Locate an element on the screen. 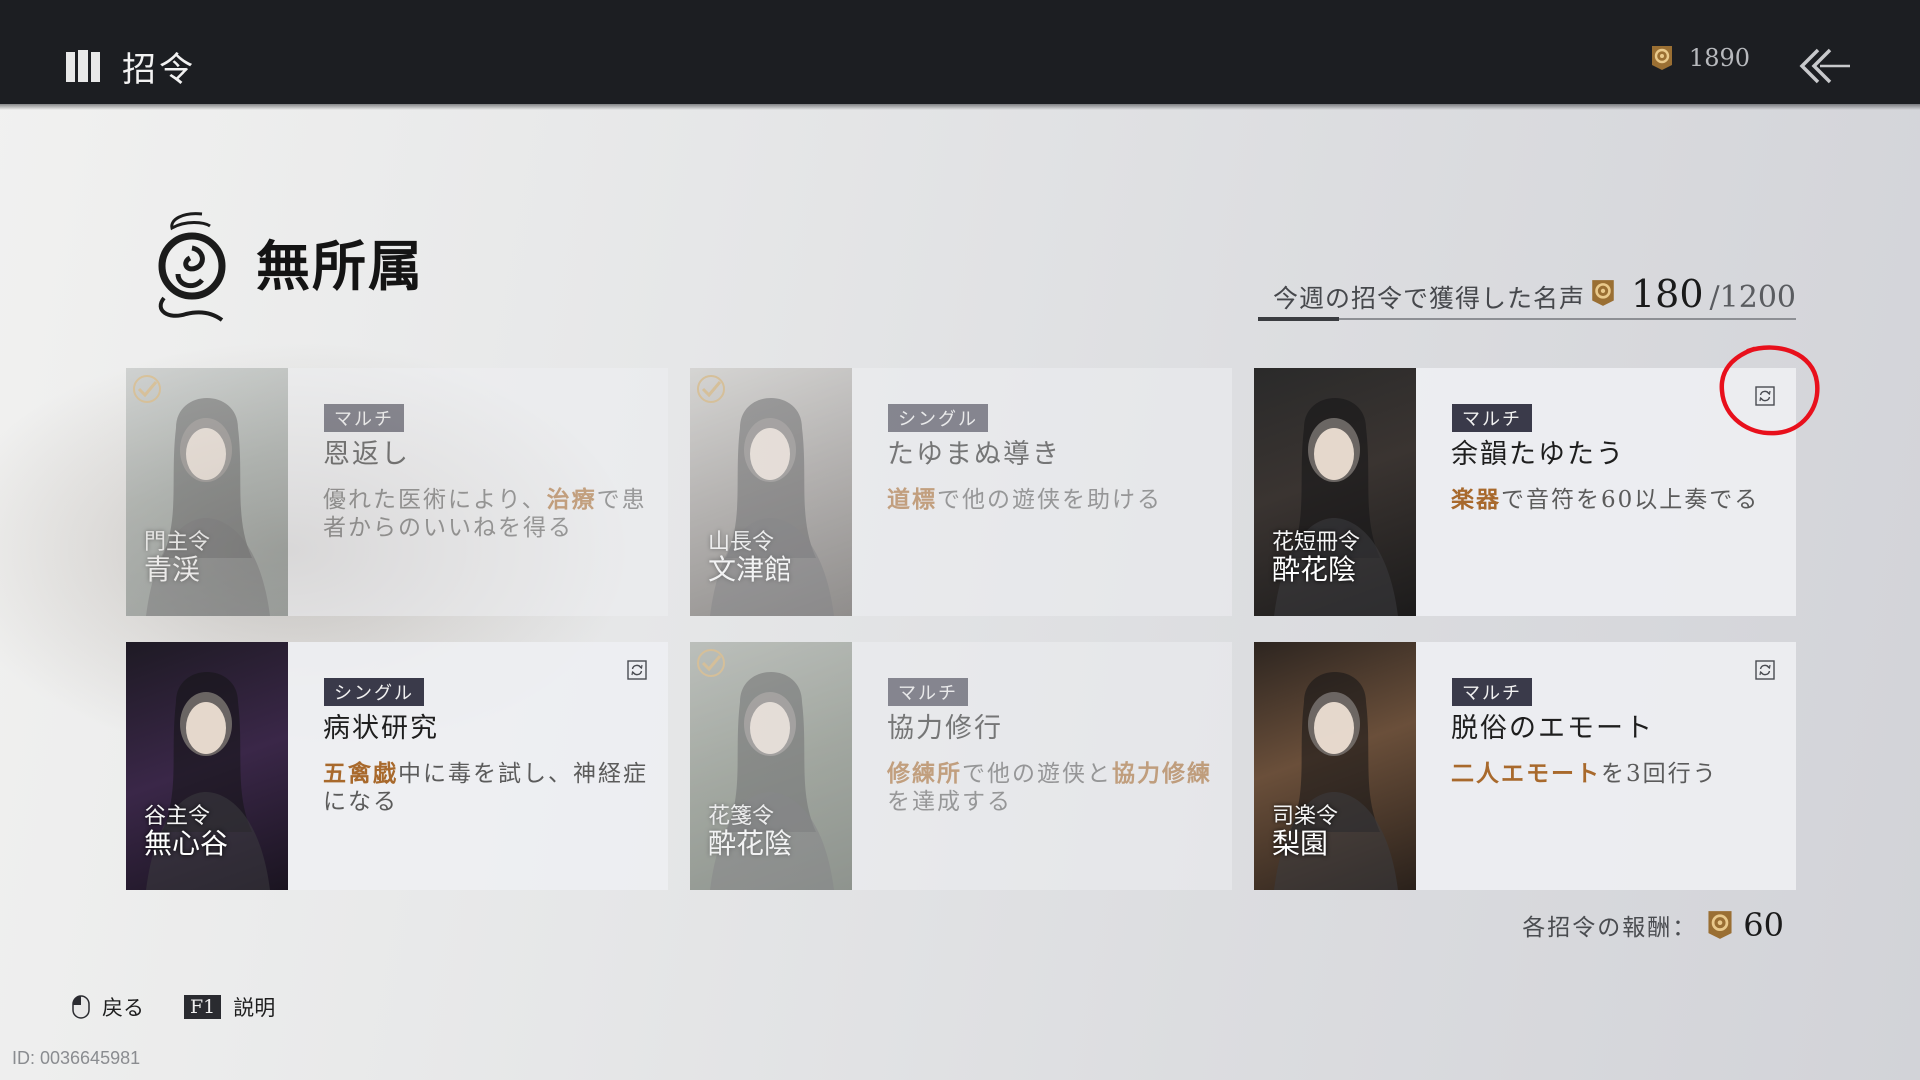  portrait-image: 司楽令 梨園 is located at coordinates (1335, 766).